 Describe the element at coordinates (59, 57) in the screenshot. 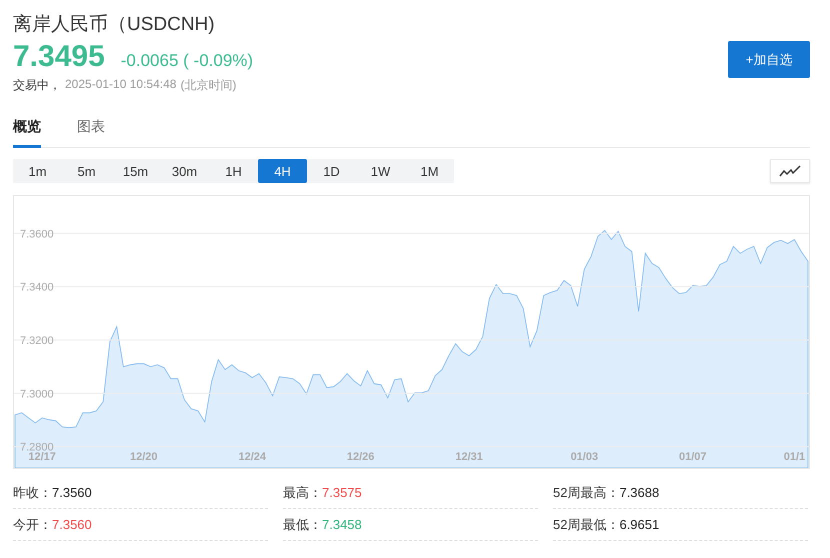

I see `price: 7.3495` at that location.